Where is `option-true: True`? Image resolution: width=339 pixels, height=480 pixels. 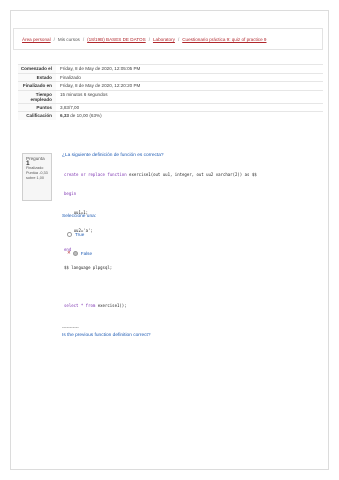 option-true: True is located at coordinates (75, 234).